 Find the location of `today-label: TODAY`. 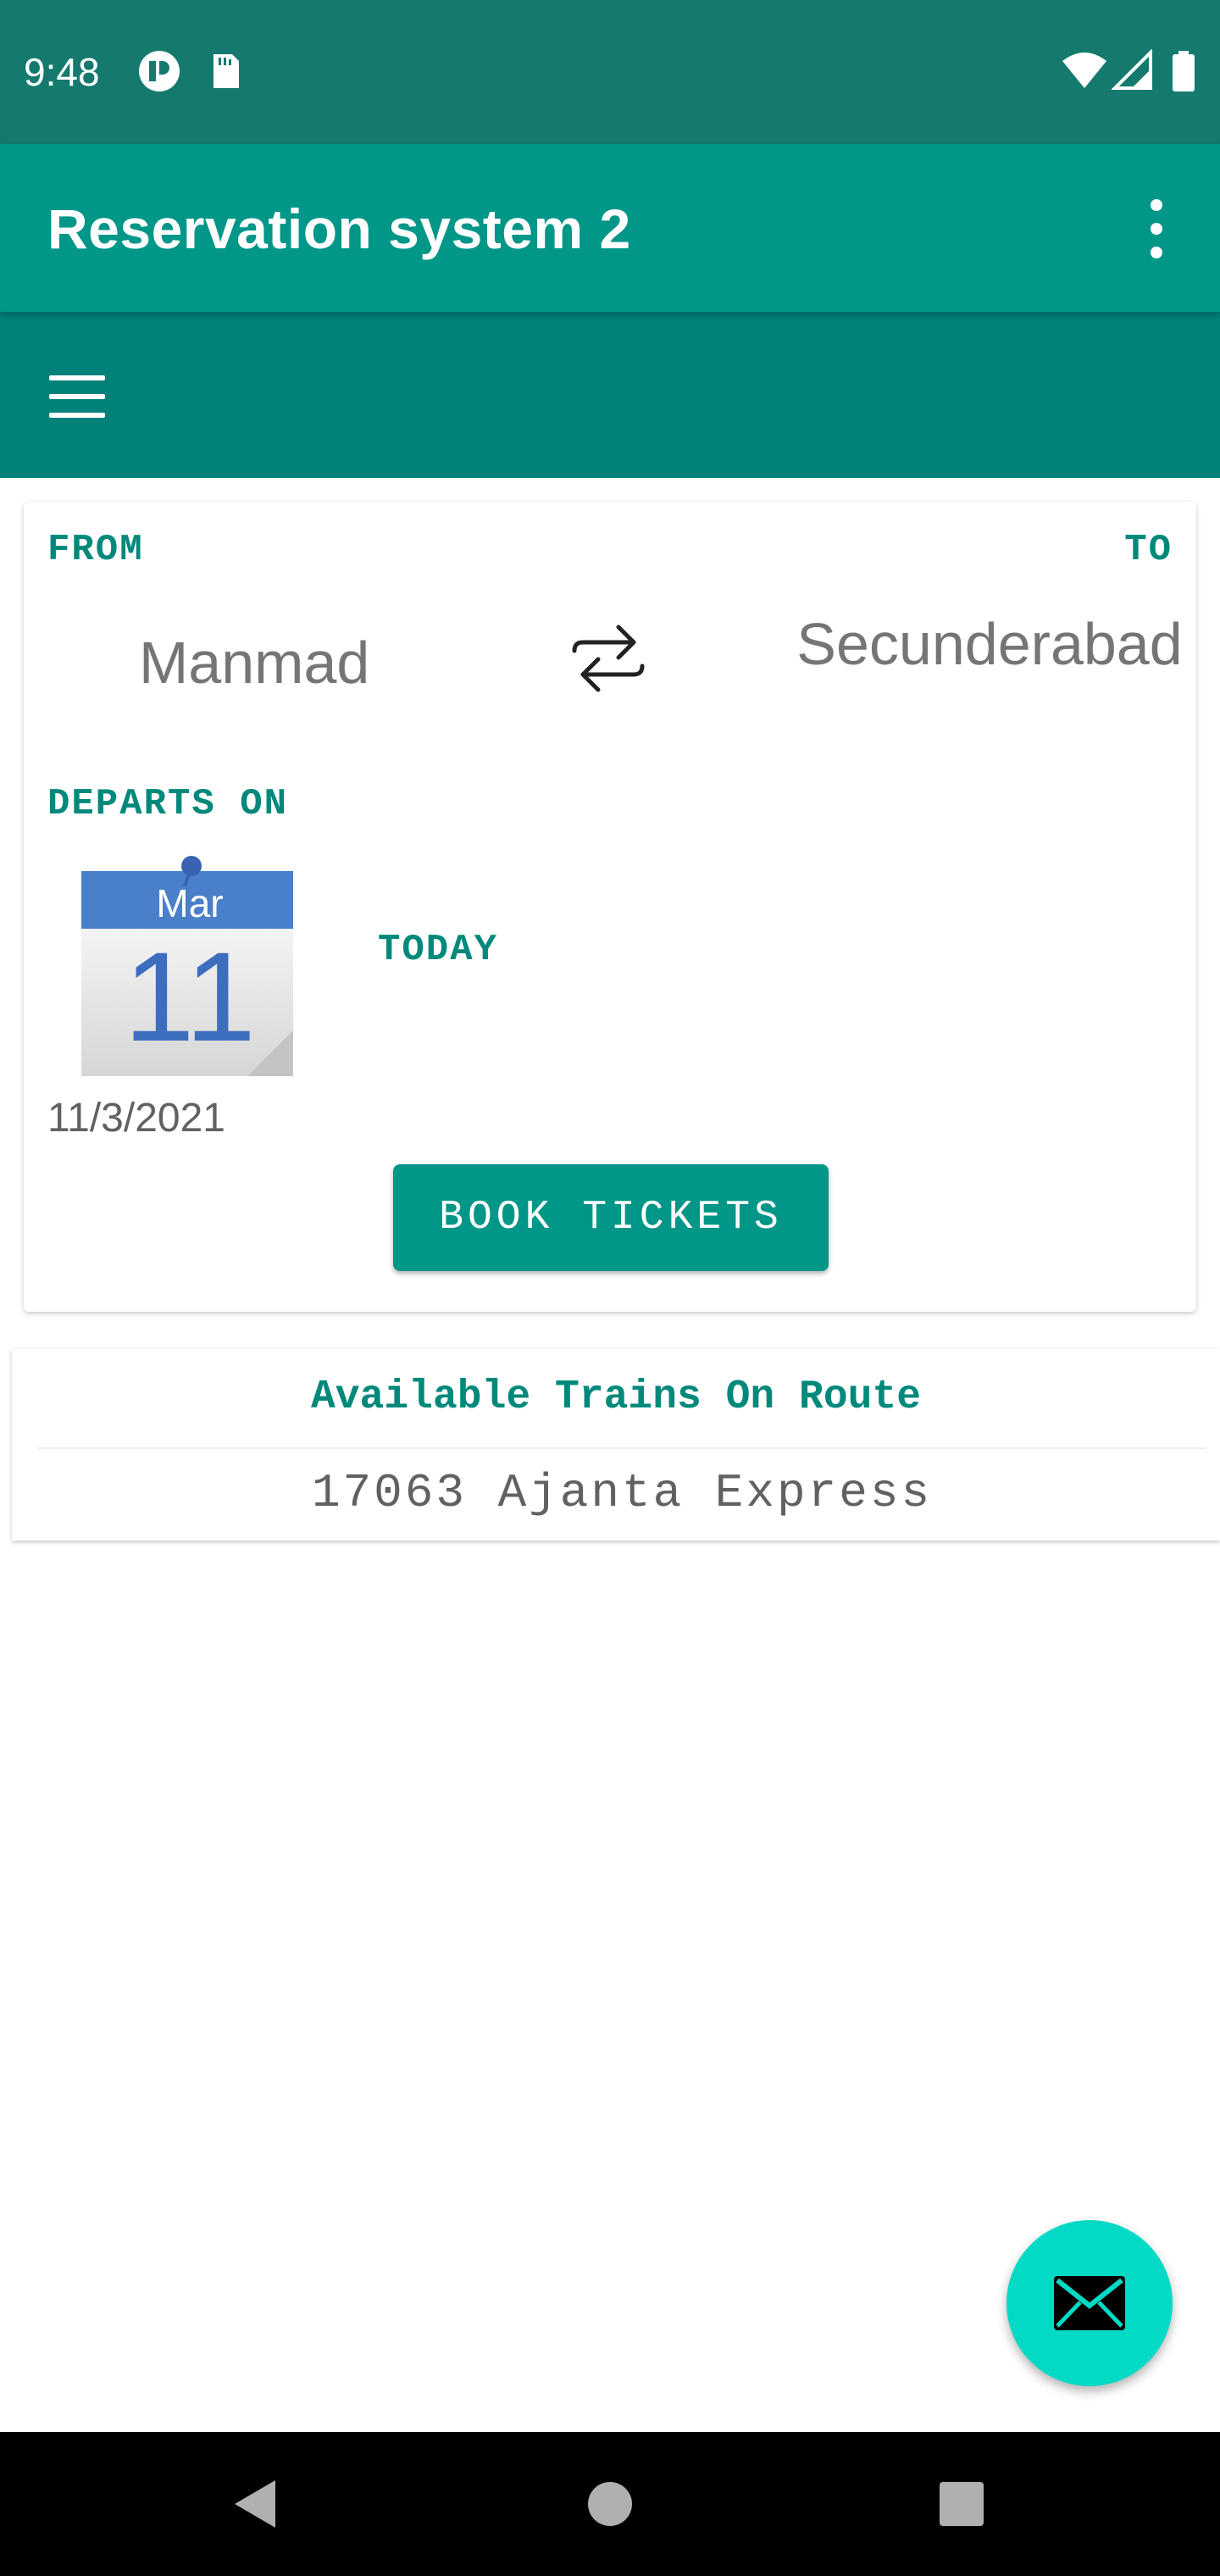

today-label: TODAY is located at coordinates (438, 950).